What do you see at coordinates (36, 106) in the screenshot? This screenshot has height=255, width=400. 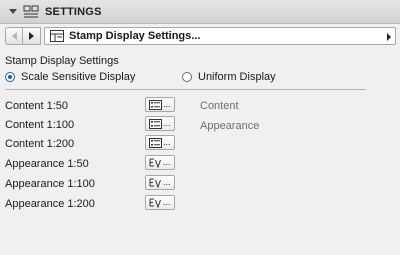 I see `row-label-content-1-50: Content 1:50` at bounding box center [36, 106].